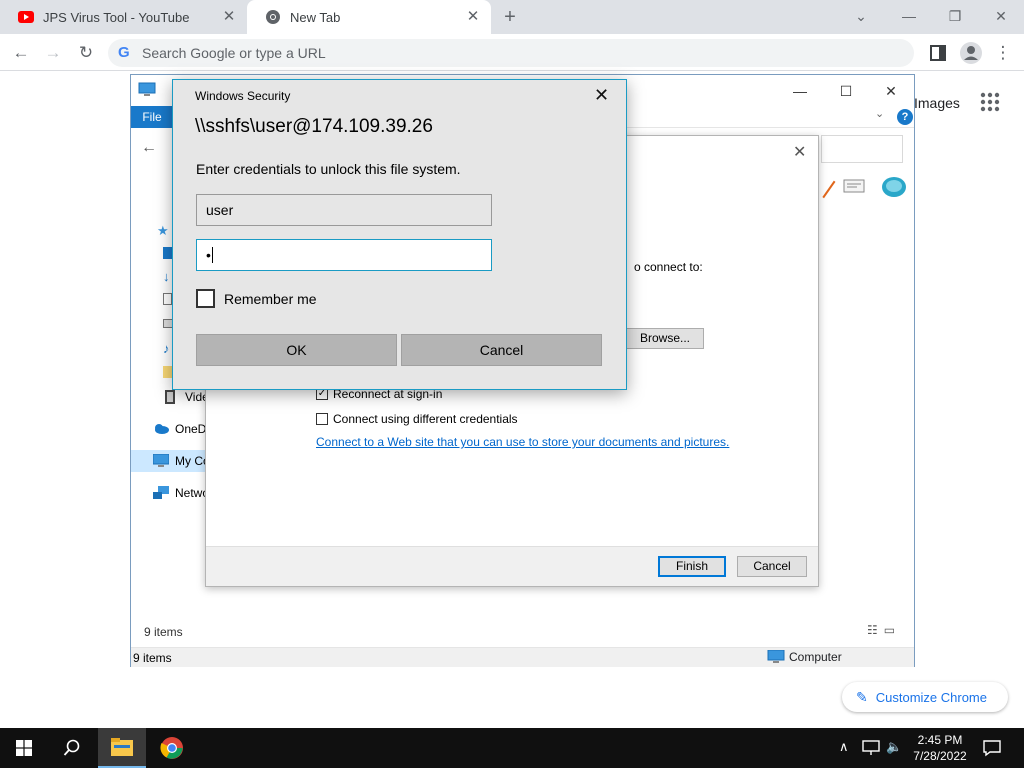  What do you see at coordinates (1003, 53) in the screenshot?
I see `menu-kebab-icon: ⋮` at bounding box center [1003, 53].